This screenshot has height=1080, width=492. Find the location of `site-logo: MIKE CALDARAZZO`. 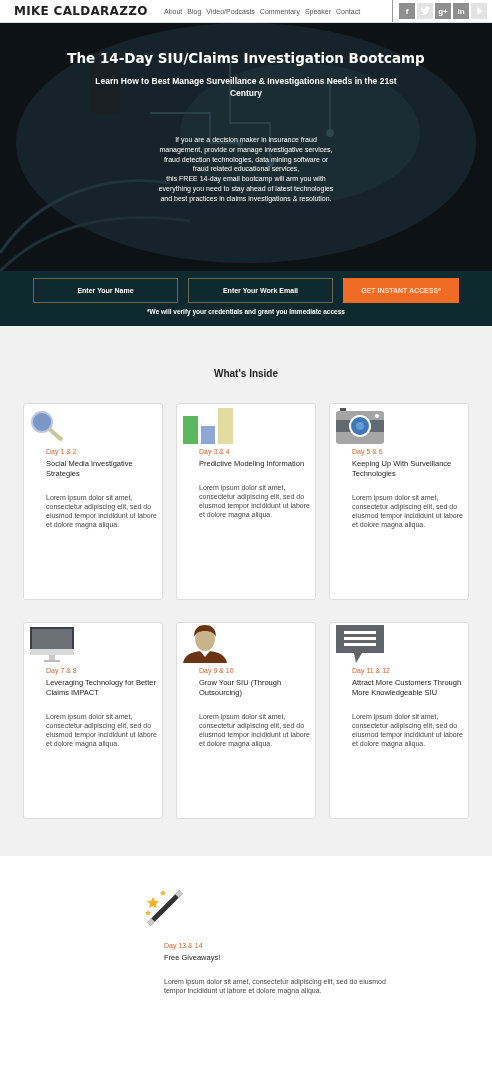

site-logo: MIKE CALDARAZZO is located at coordinates (89, 11).